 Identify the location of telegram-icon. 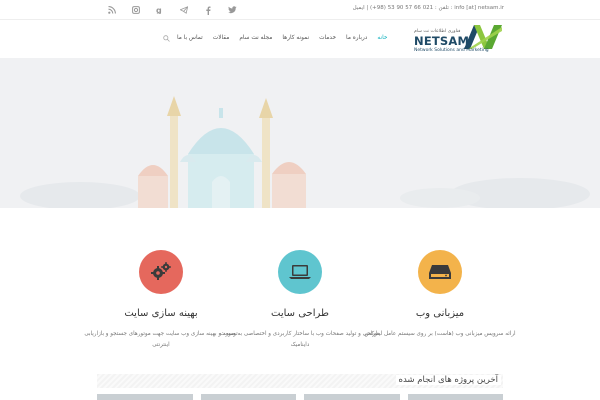
(184, 10).